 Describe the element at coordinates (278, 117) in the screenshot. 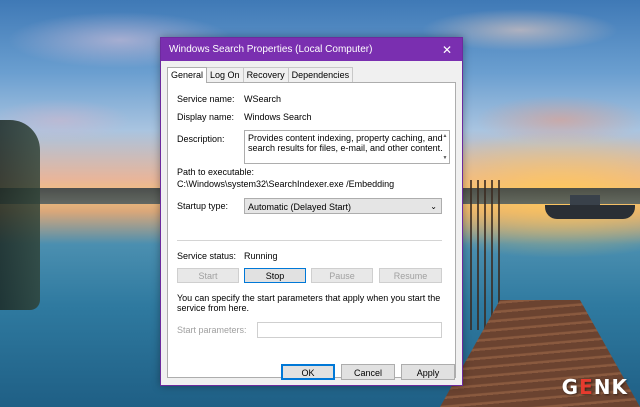

I see `display-name-value: Windows Search` at that location.